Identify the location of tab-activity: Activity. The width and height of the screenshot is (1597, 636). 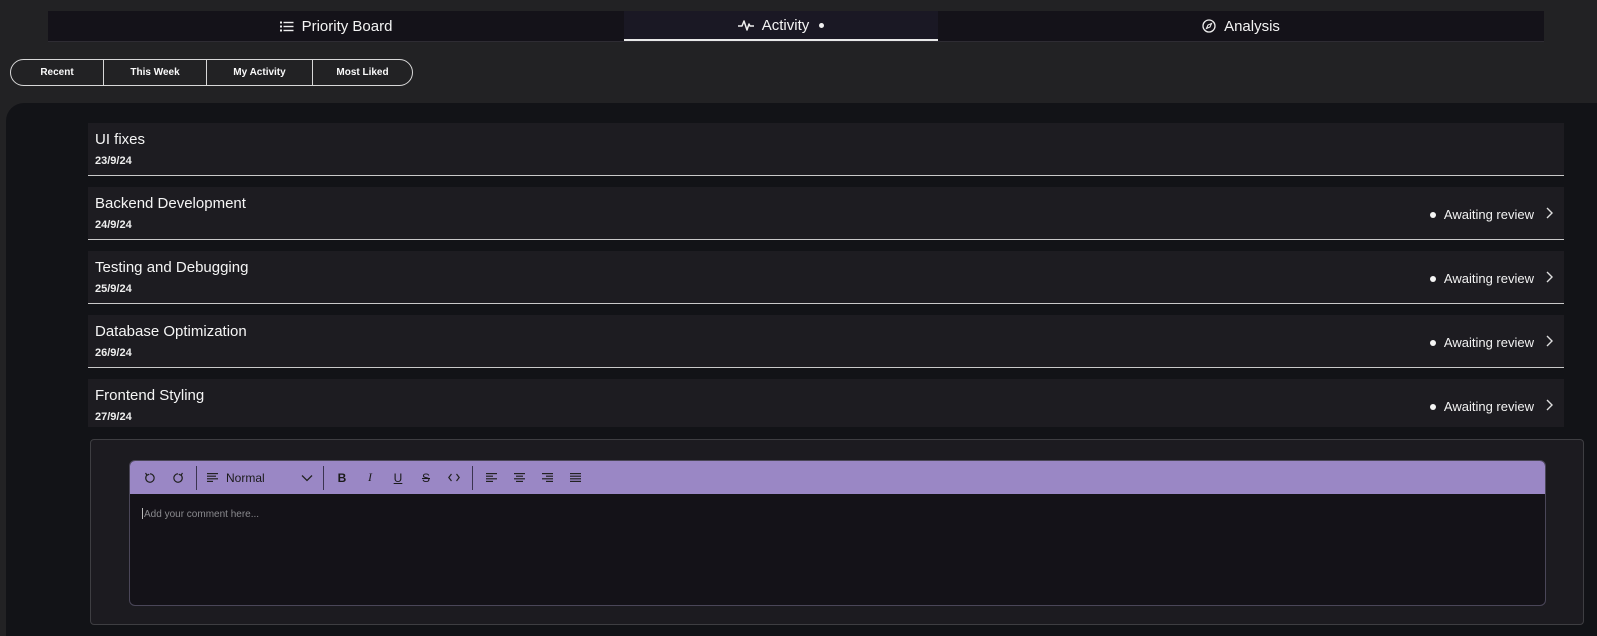
(781, 26).